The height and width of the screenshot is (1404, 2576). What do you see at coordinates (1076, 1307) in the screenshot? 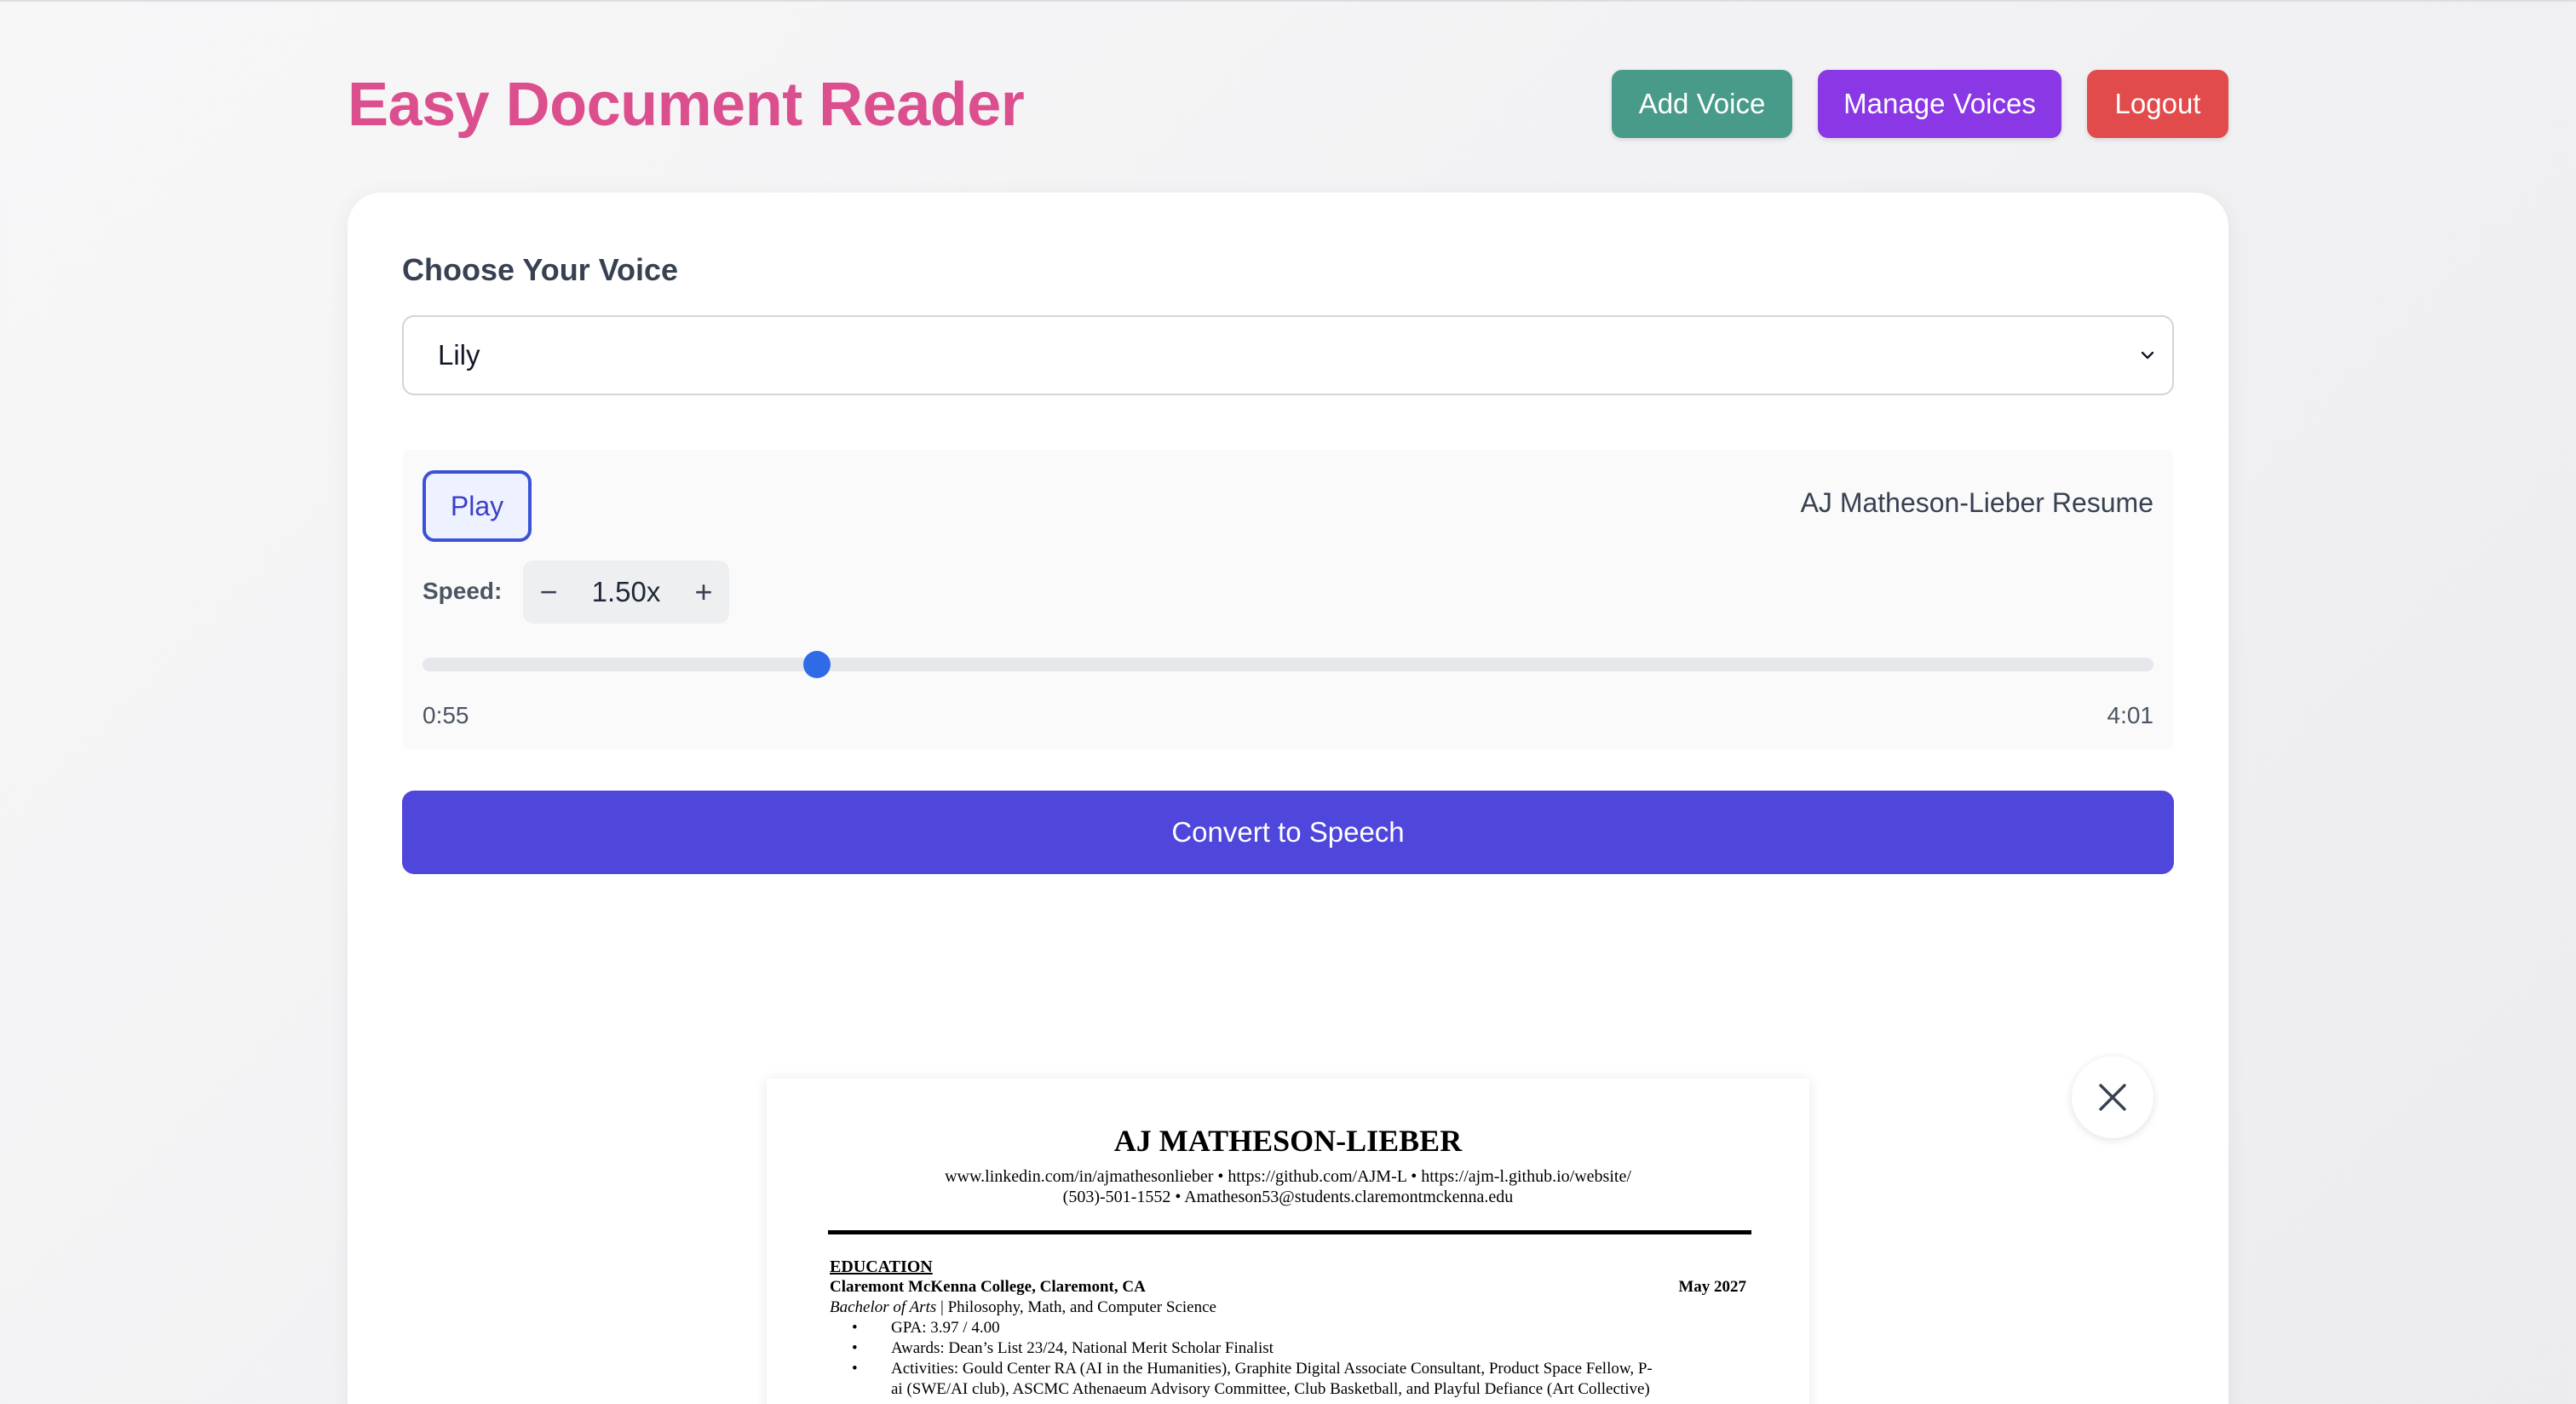
I see `resume-degree-majors: | Philosophy, Math, and Computer Science` at bounding box center [1076, 1307].